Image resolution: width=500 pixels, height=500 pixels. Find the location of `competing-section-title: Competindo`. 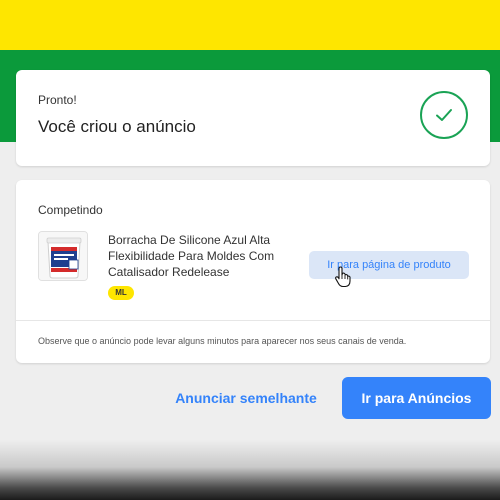

competing-section-title: Competindo is located at coordinates (70, 210).